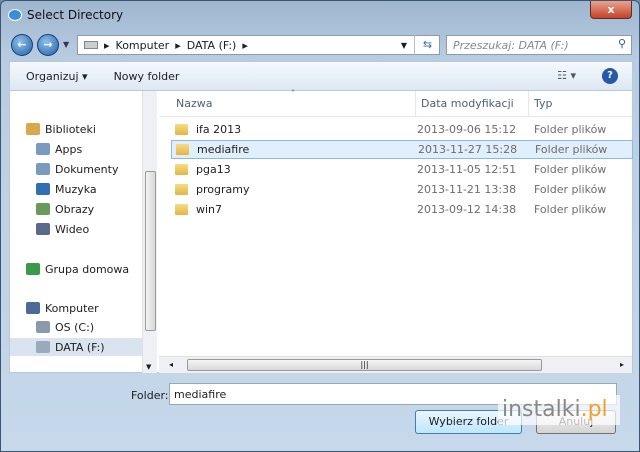 The image size is (640, 452). Describe the element at coordinates (15, 15) in the screenshot. I see `app-icon` at that location.